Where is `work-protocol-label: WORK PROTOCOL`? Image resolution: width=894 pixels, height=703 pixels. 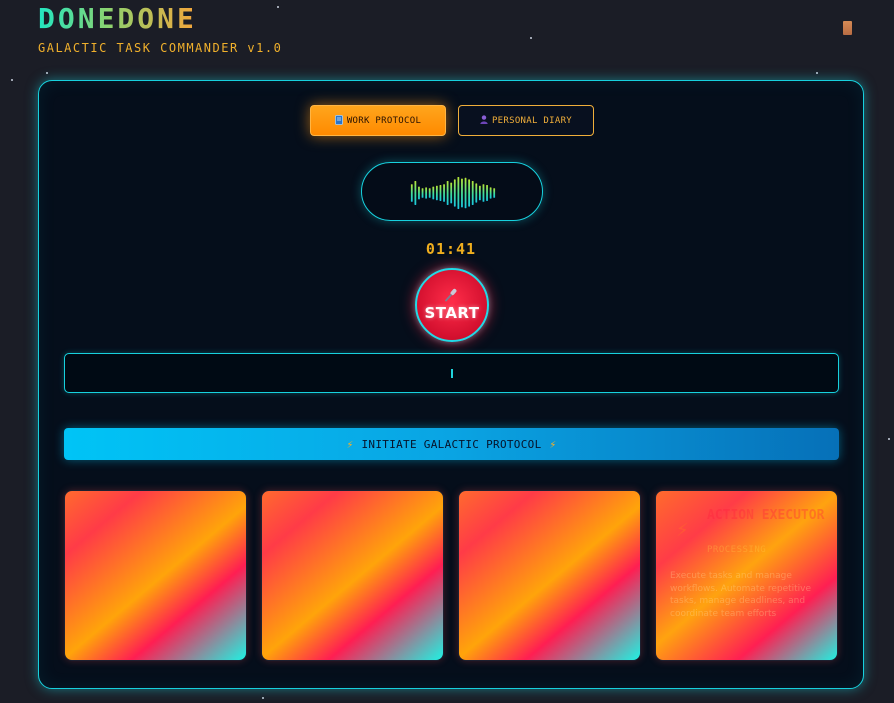 work-protocol-label: WORK PROTOCOL is located at coordinates (384, 120).